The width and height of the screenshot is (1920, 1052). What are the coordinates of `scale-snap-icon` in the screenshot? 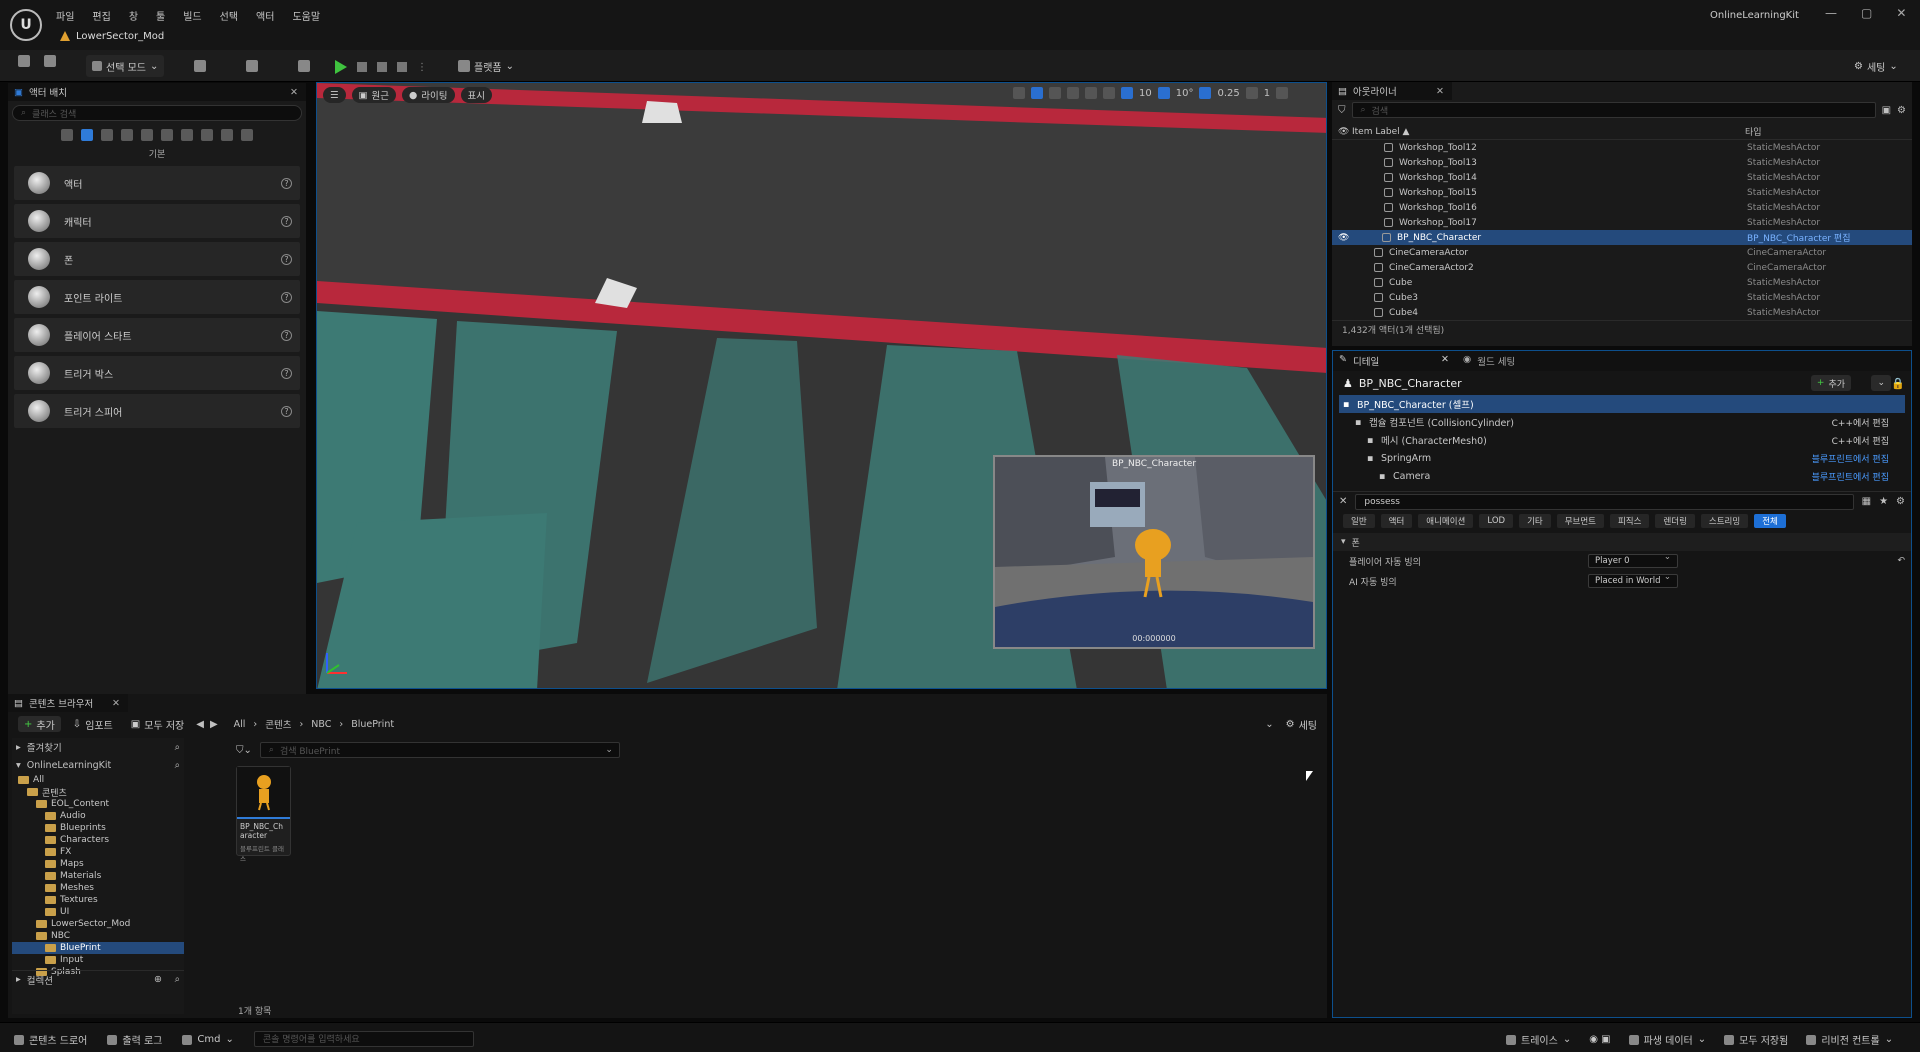 It's located at (1205, 93).